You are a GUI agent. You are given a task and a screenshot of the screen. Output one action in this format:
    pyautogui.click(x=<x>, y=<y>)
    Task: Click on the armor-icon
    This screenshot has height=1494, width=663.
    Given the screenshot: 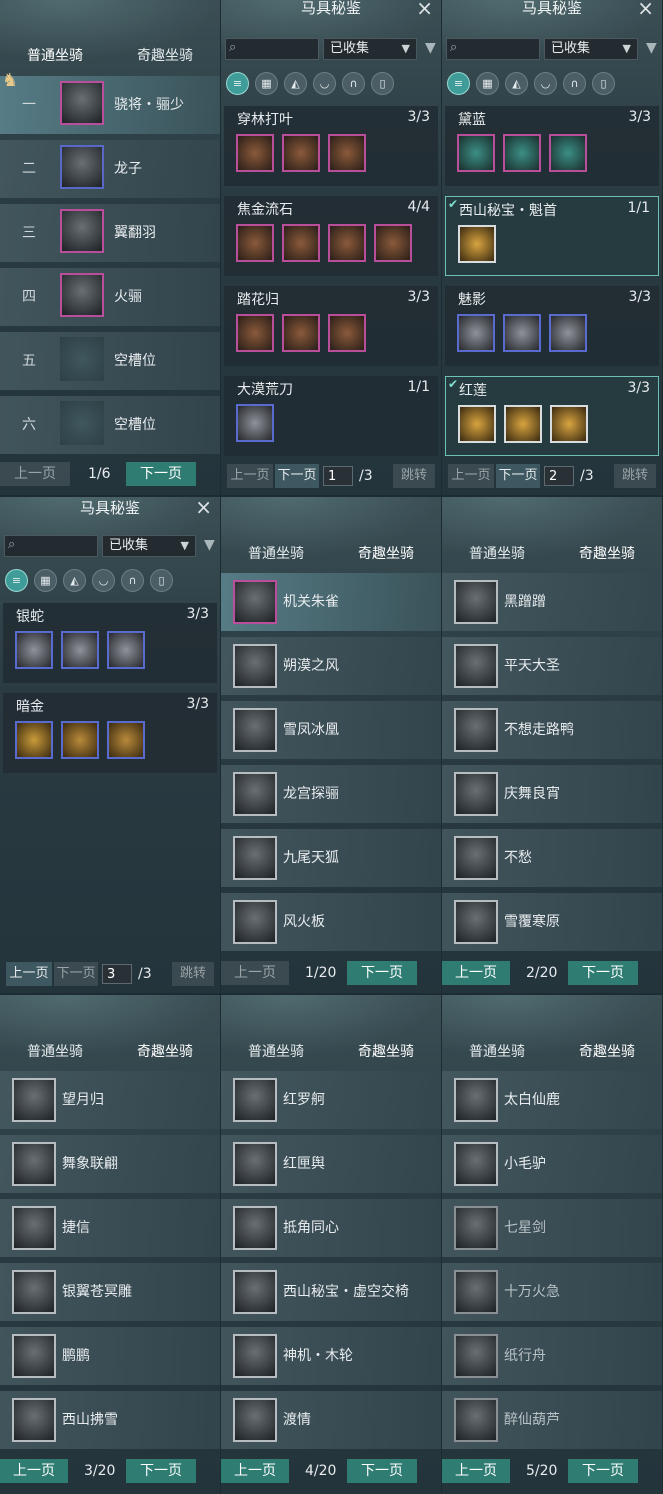 What is the action you would take?
    pyautogui.click(x=522, y=333)
    